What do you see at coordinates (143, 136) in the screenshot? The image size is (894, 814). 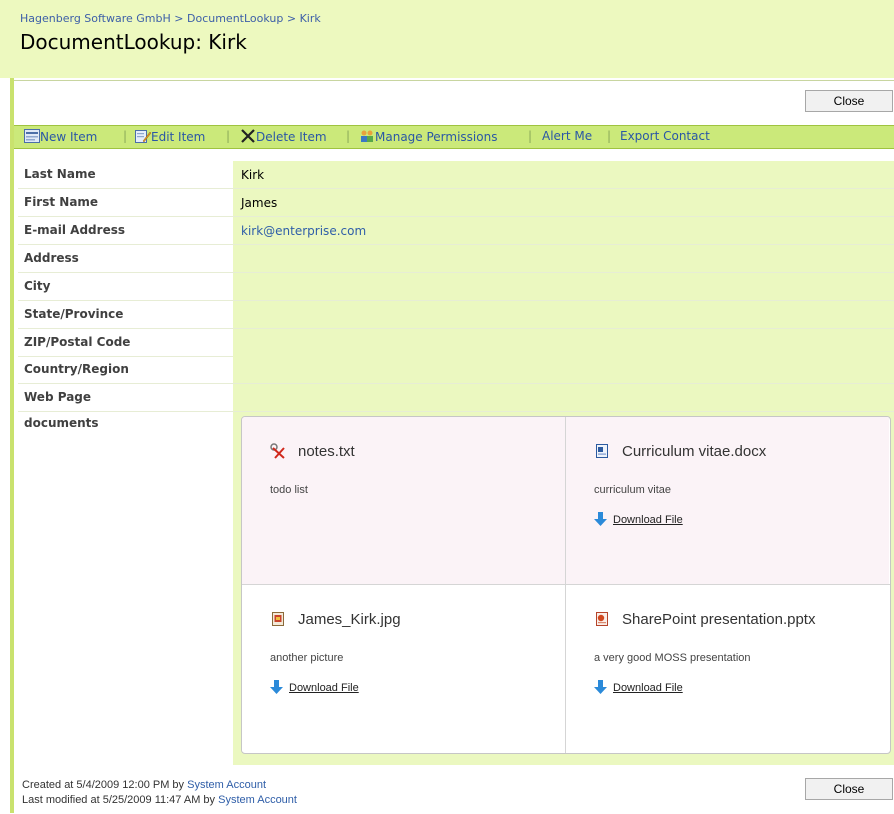 I see `edit-item-icon` at bounding box center [143, 136].